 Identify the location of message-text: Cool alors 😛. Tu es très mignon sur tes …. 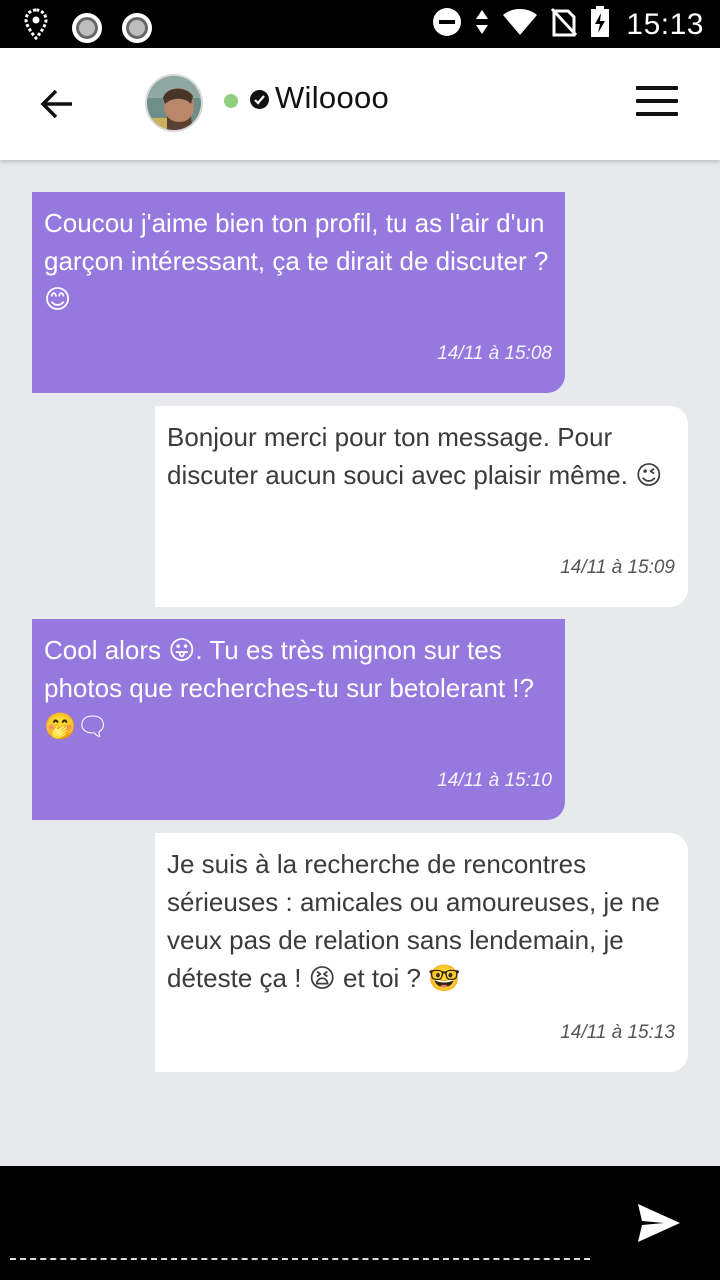
(293, 688).